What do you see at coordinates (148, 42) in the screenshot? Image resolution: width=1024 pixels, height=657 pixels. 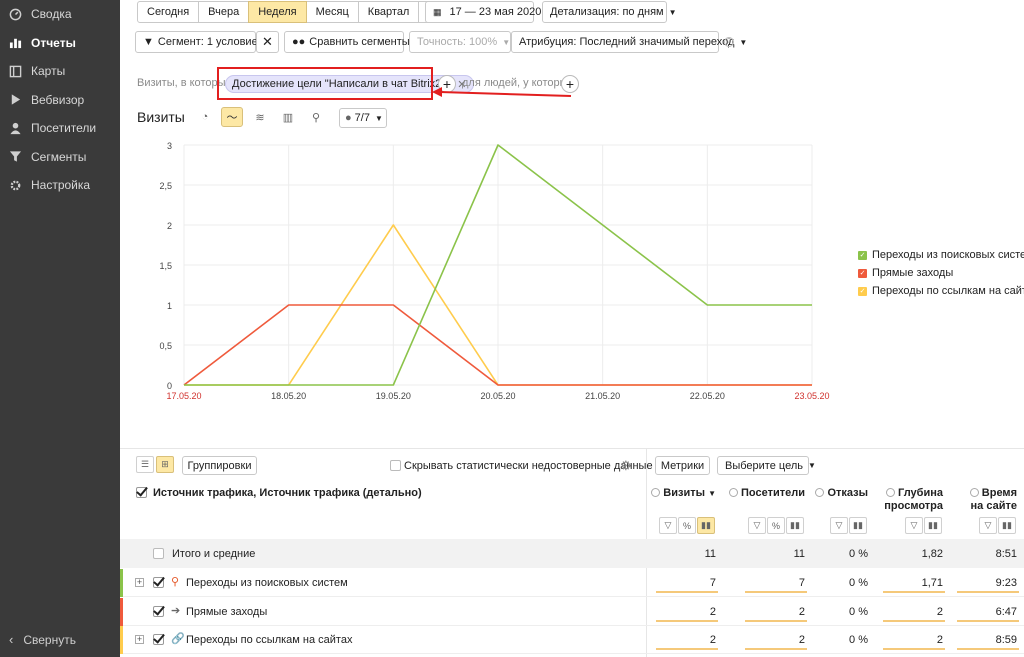 I see `filter-icon: ▼` at bounding box center [148, 42].